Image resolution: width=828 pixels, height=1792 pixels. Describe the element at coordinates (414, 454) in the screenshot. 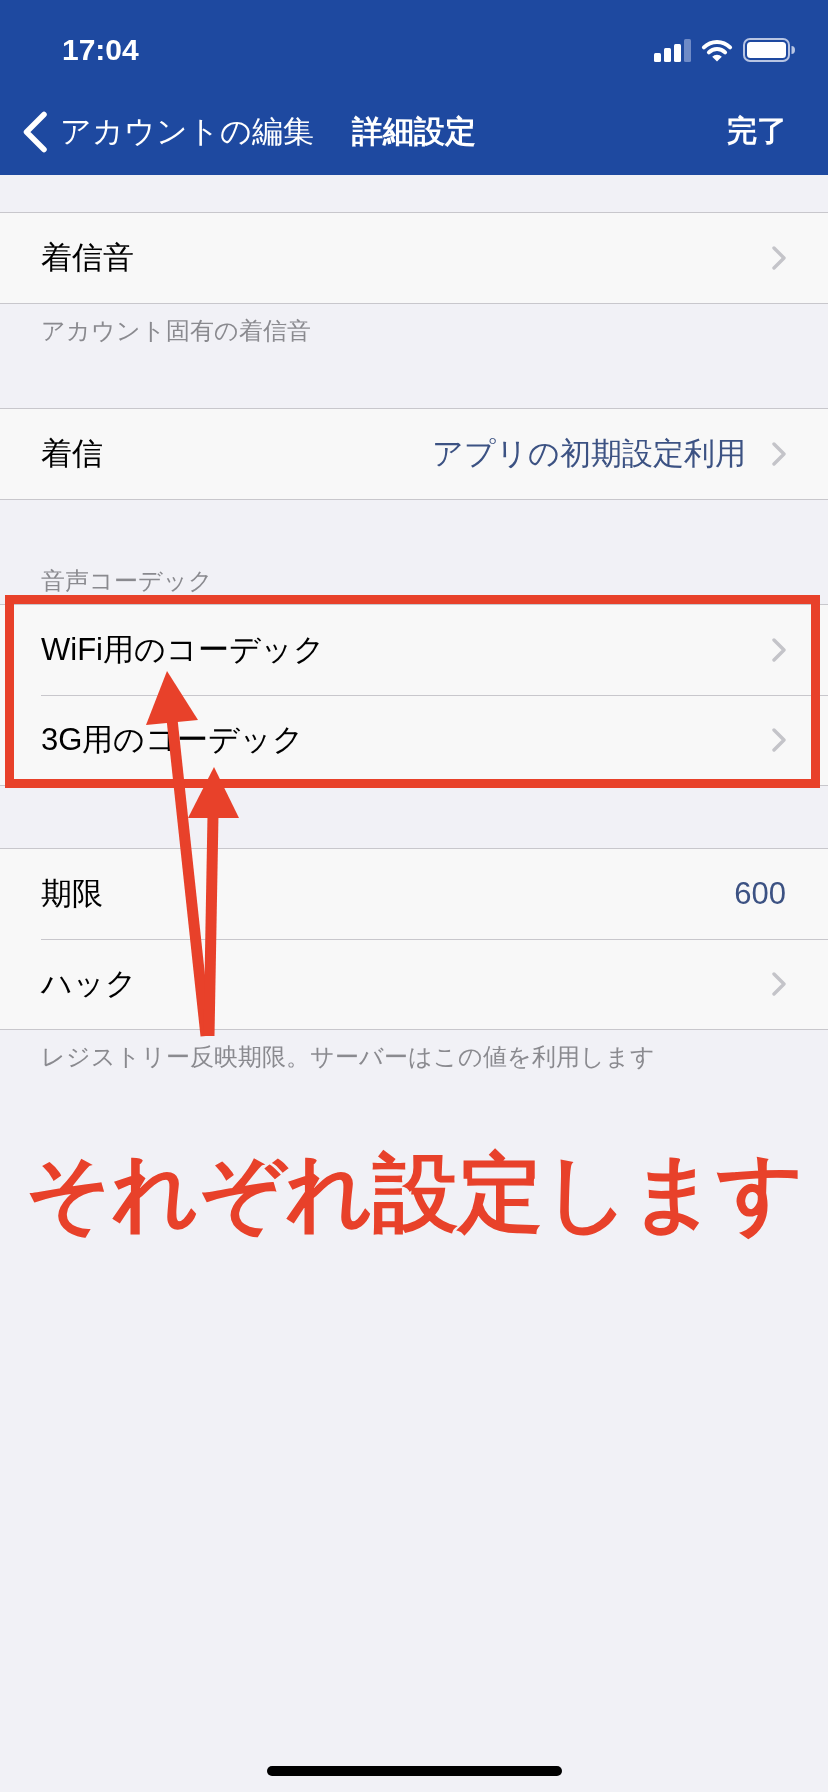

I see `settings-row: 着信 アプリの初期設定利用` at that location.